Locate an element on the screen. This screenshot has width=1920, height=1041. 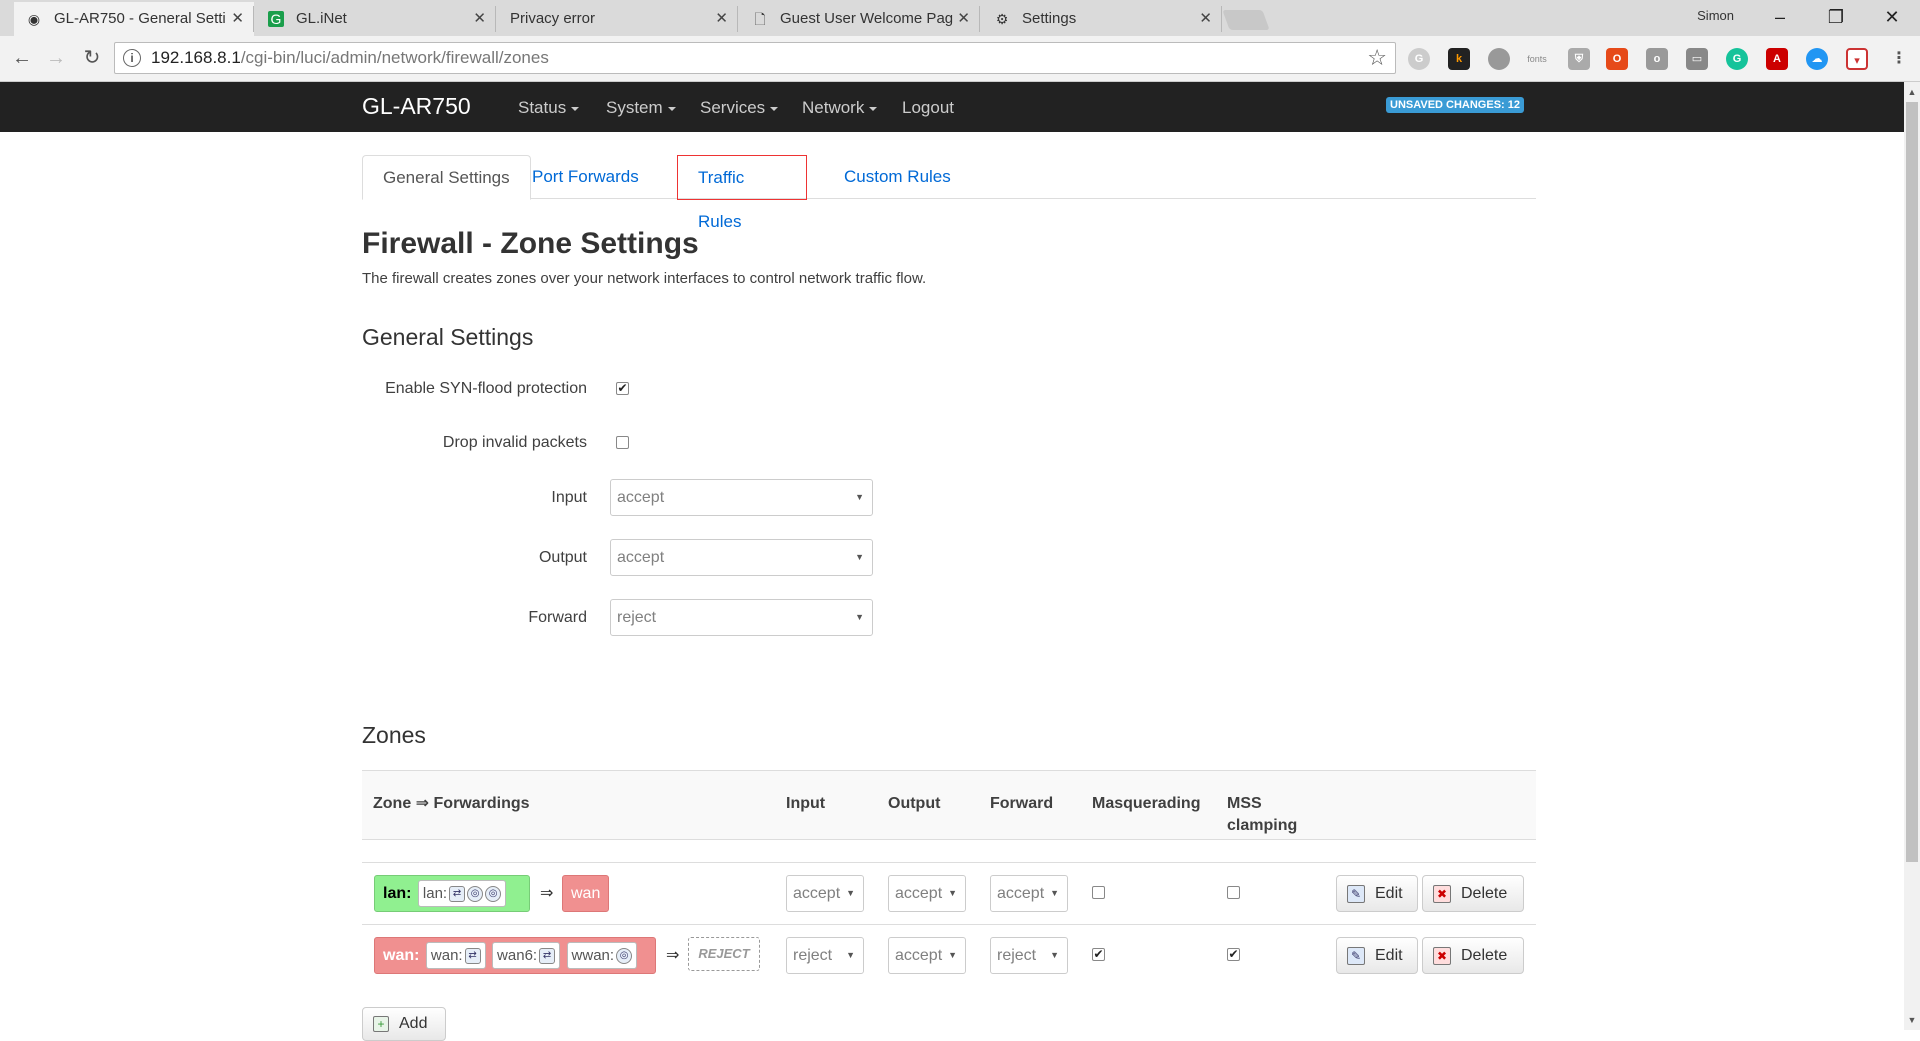
grammarly-icon: G is located at coordinates (1737, 59).